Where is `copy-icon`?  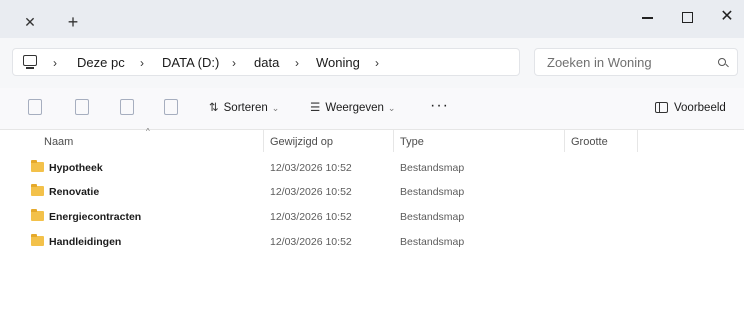
copy-icon is located at coordinates (35, 107).